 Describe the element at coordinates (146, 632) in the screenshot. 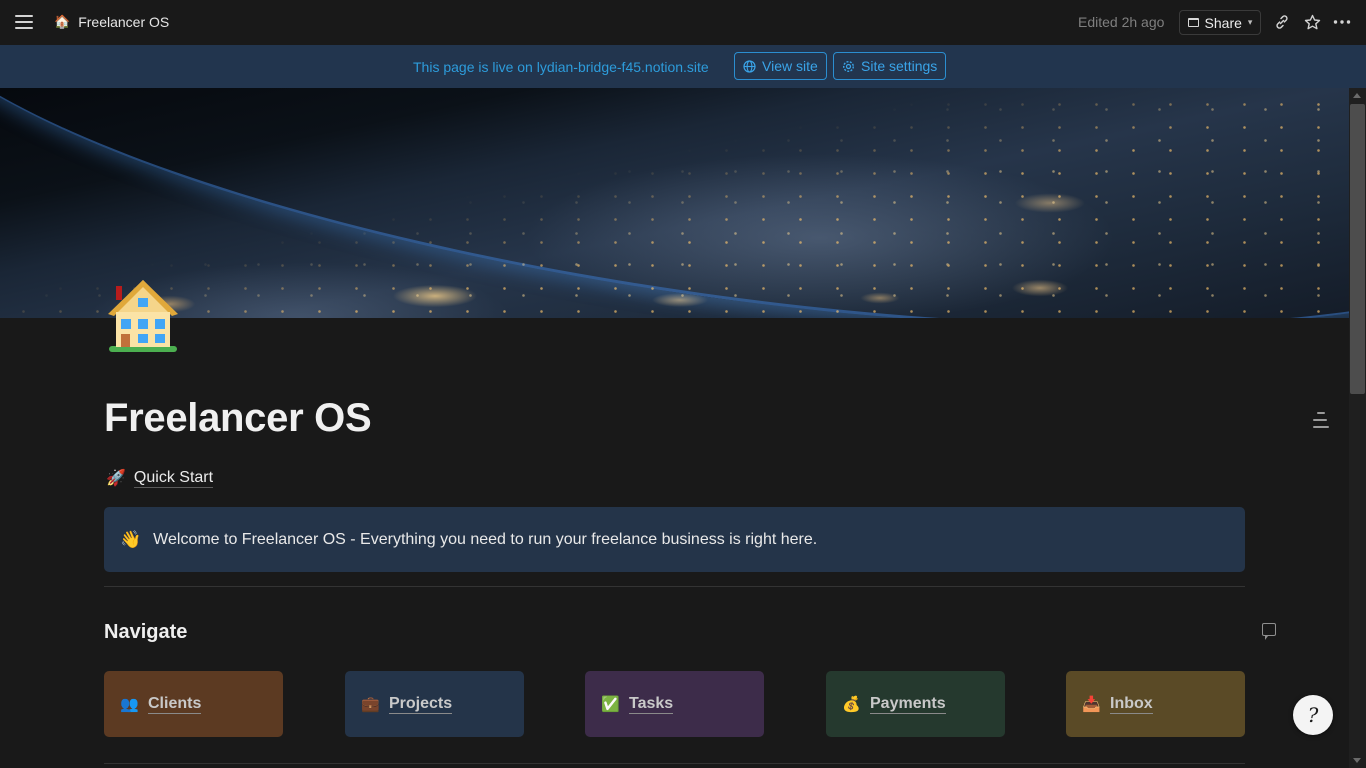

I see `navigate-heading: Navigate` at that location.